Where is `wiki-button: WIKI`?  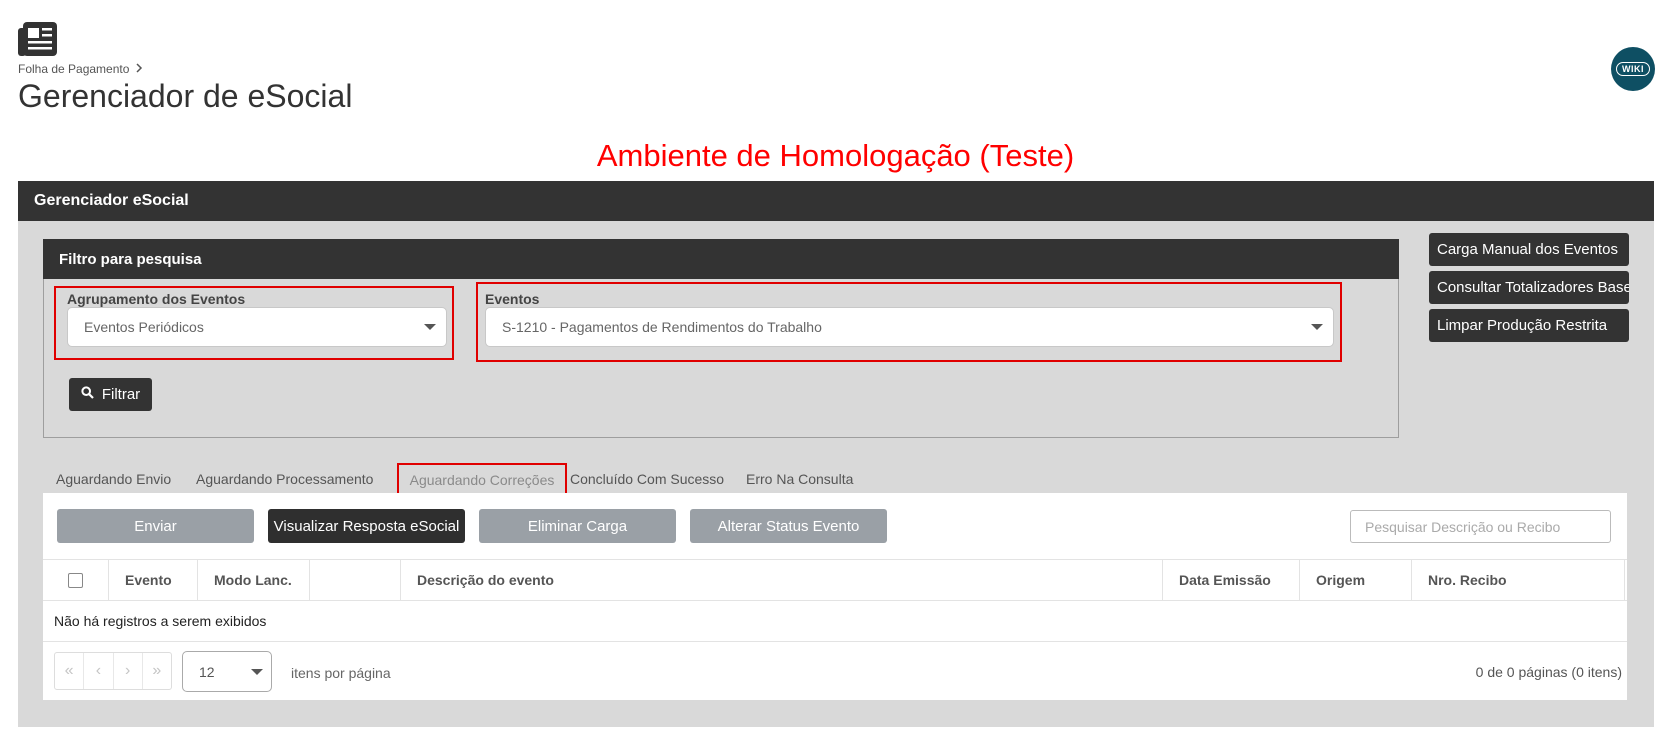
wiki-button: WIKI is located at coordinates (1633, 69).